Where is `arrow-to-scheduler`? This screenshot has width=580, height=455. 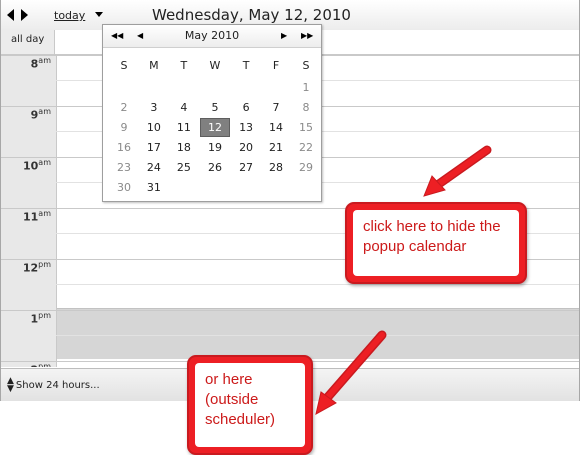 arrow-to-scheduler is located at coordinates (457, 171).